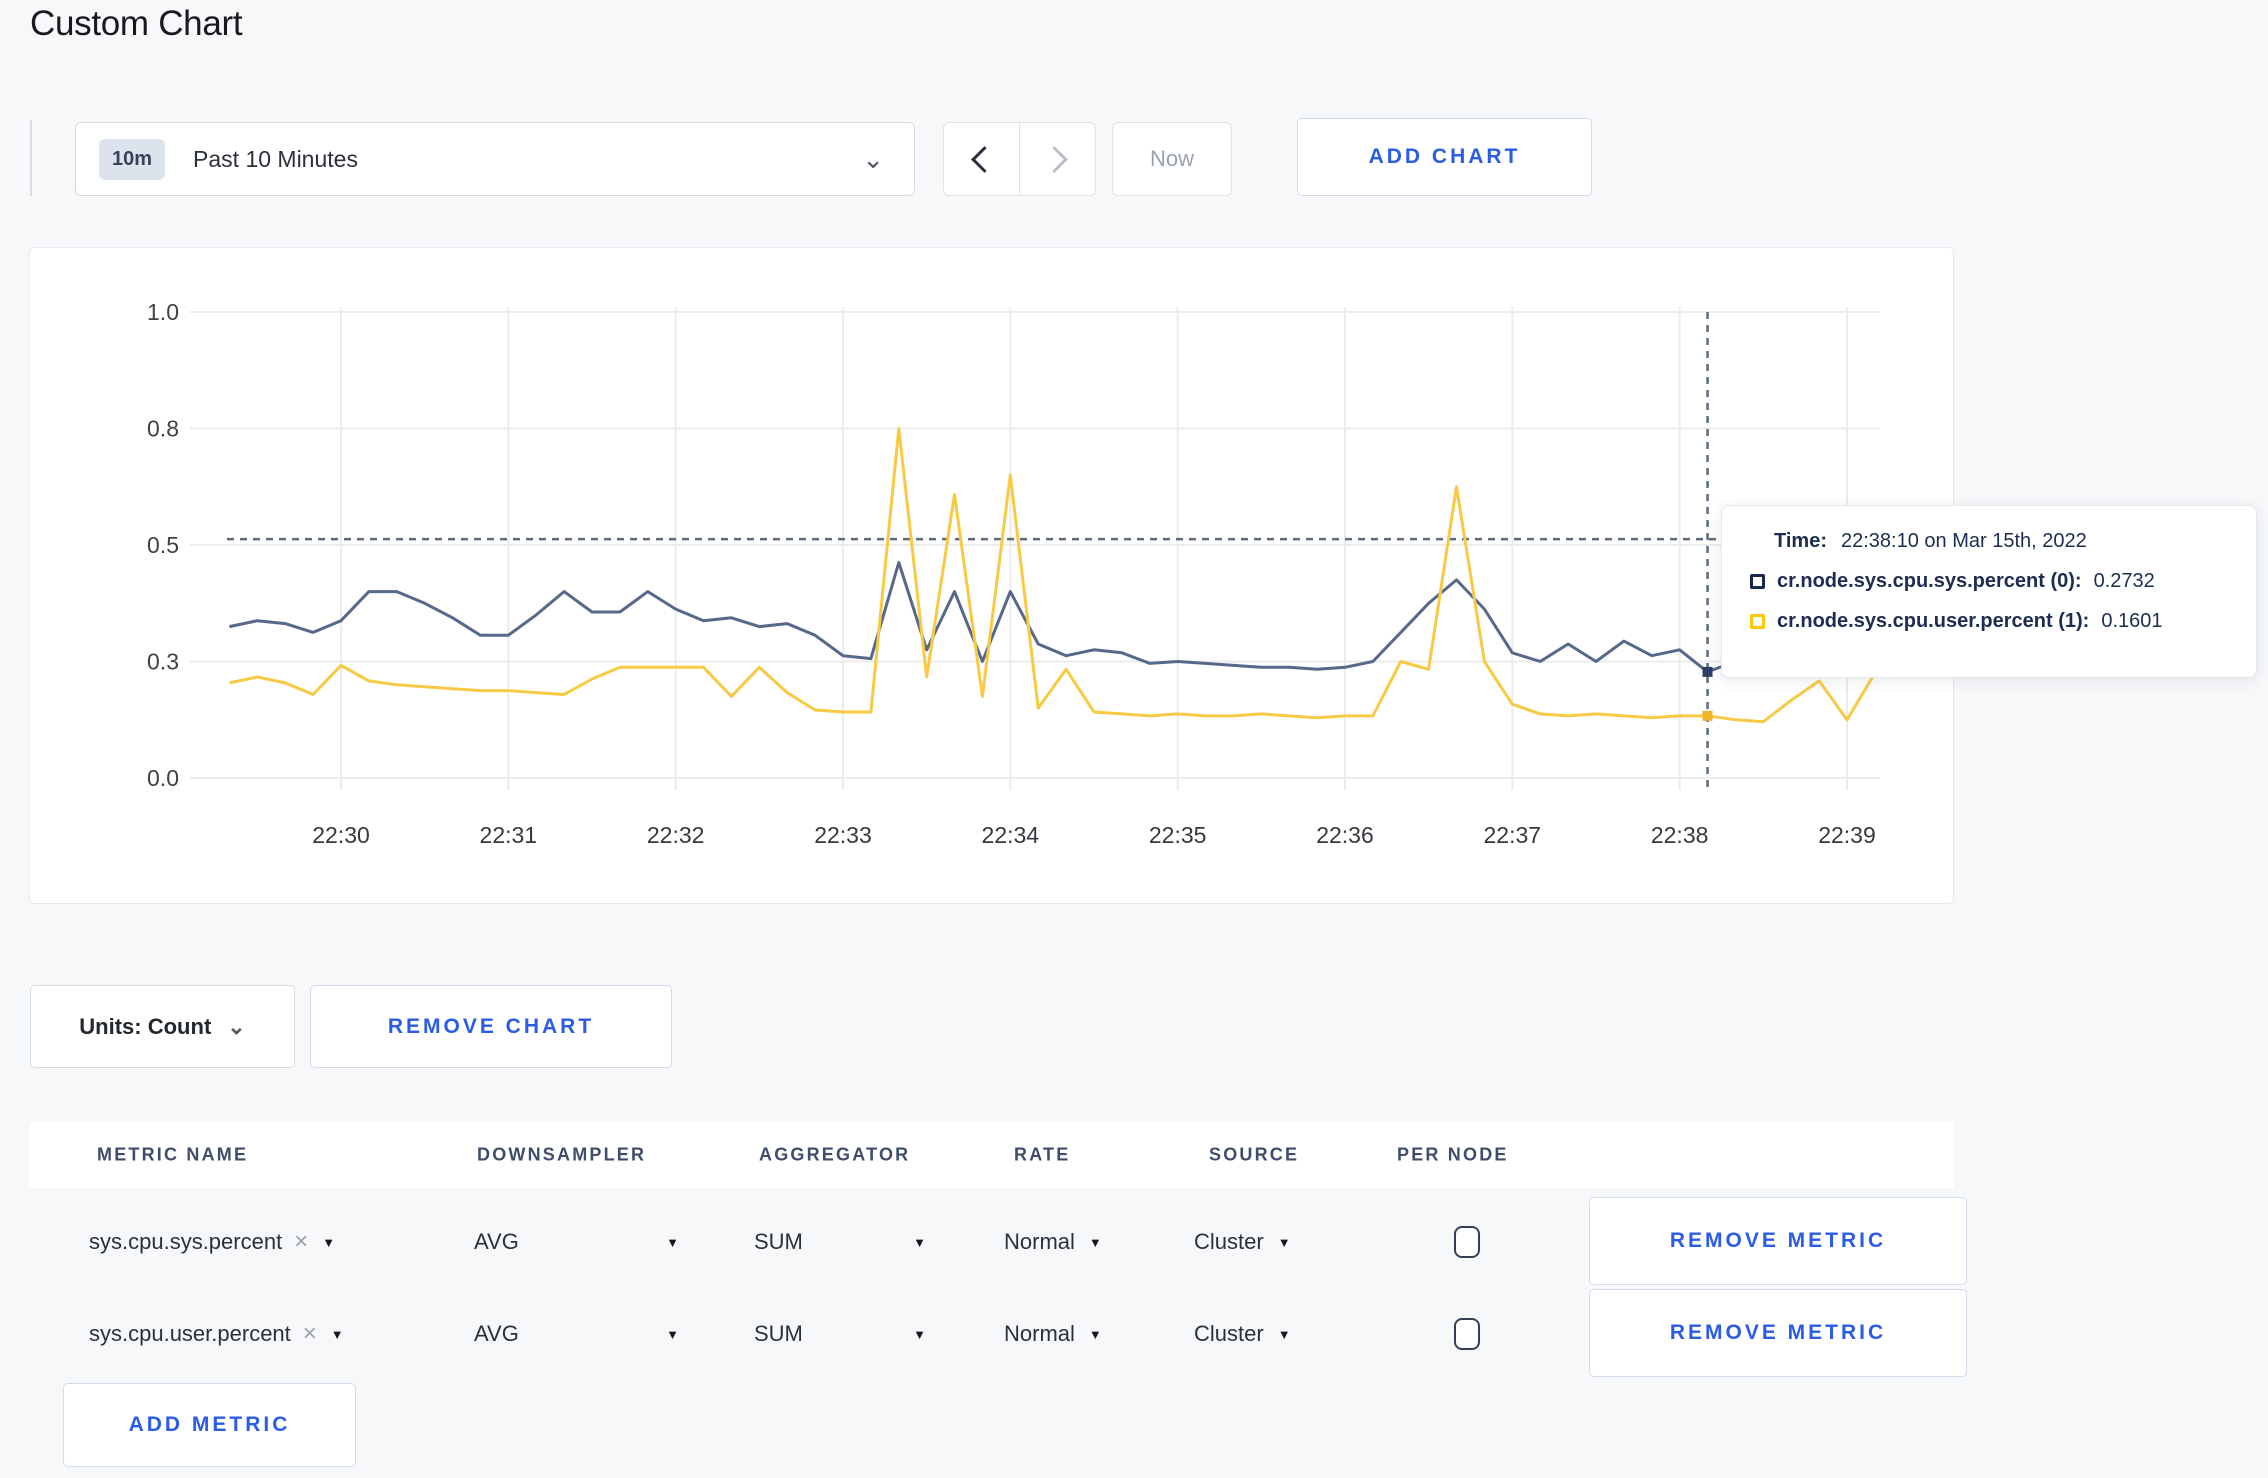 Image resolution: width=2268 pixels, height=1478 pixels. I want to click on remove-chart-button: REMOVE CHART, so click(491, 1026).